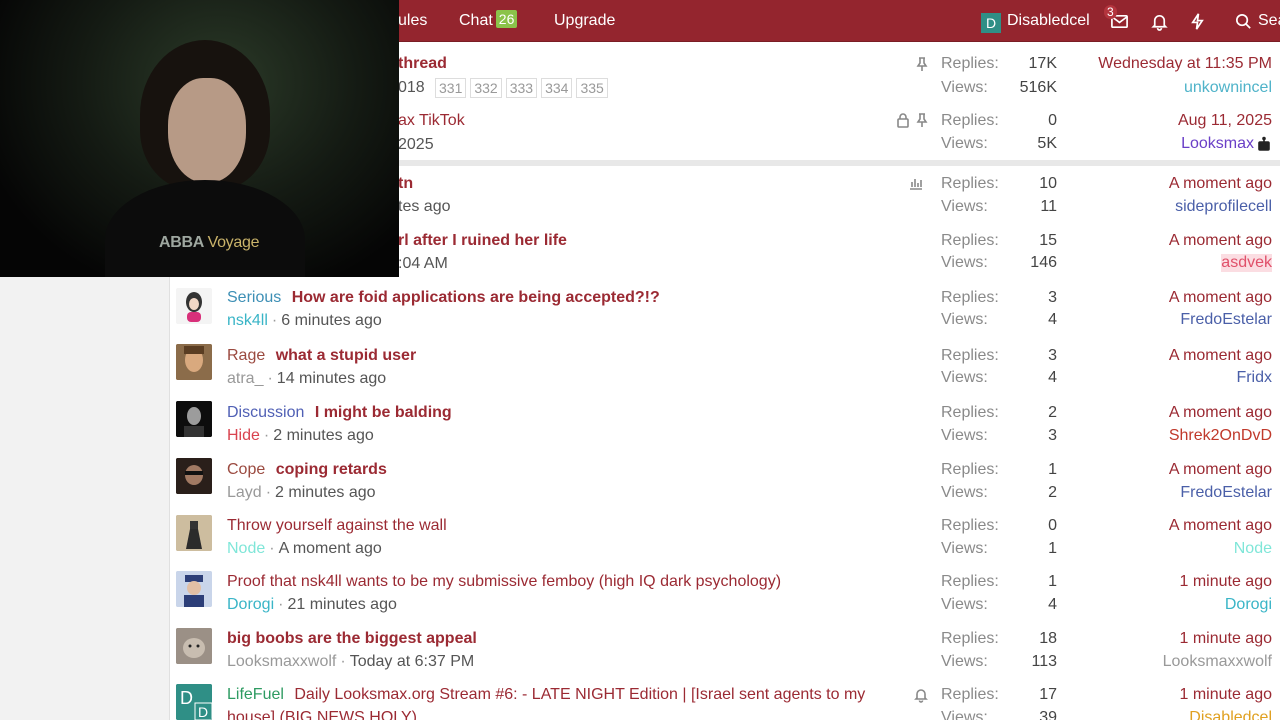 This screenshot has height=720, width=1280. Describe the element at coordinates (488, 21) in the screenshot. I see `nav-chat: Chat 26` at that location.